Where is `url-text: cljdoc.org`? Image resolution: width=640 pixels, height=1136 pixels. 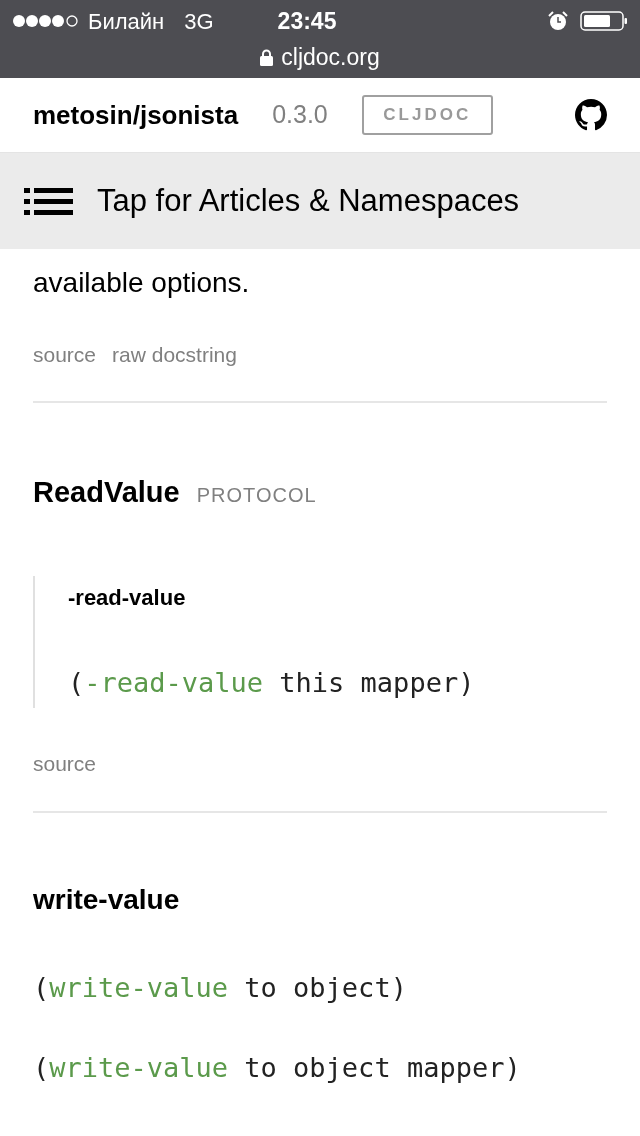
url-text: cljdoc.org is located at coordinates (330, 57).